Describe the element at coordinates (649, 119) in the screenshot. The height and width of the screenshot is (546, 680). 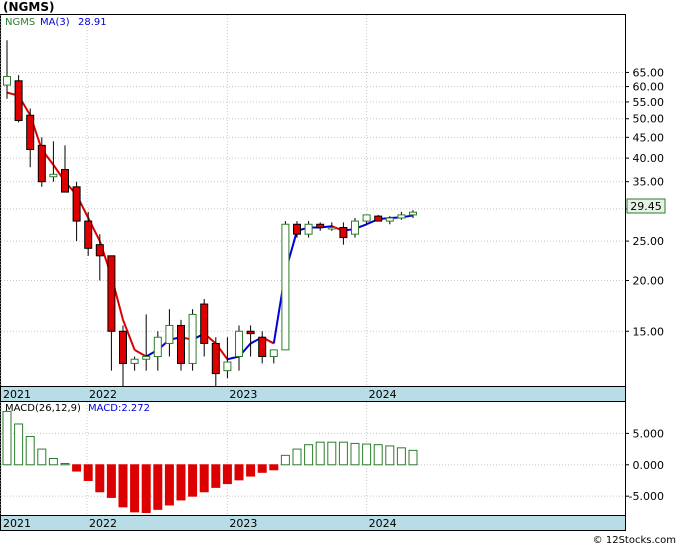
I see `price-tick-label: 50.00` at that location.